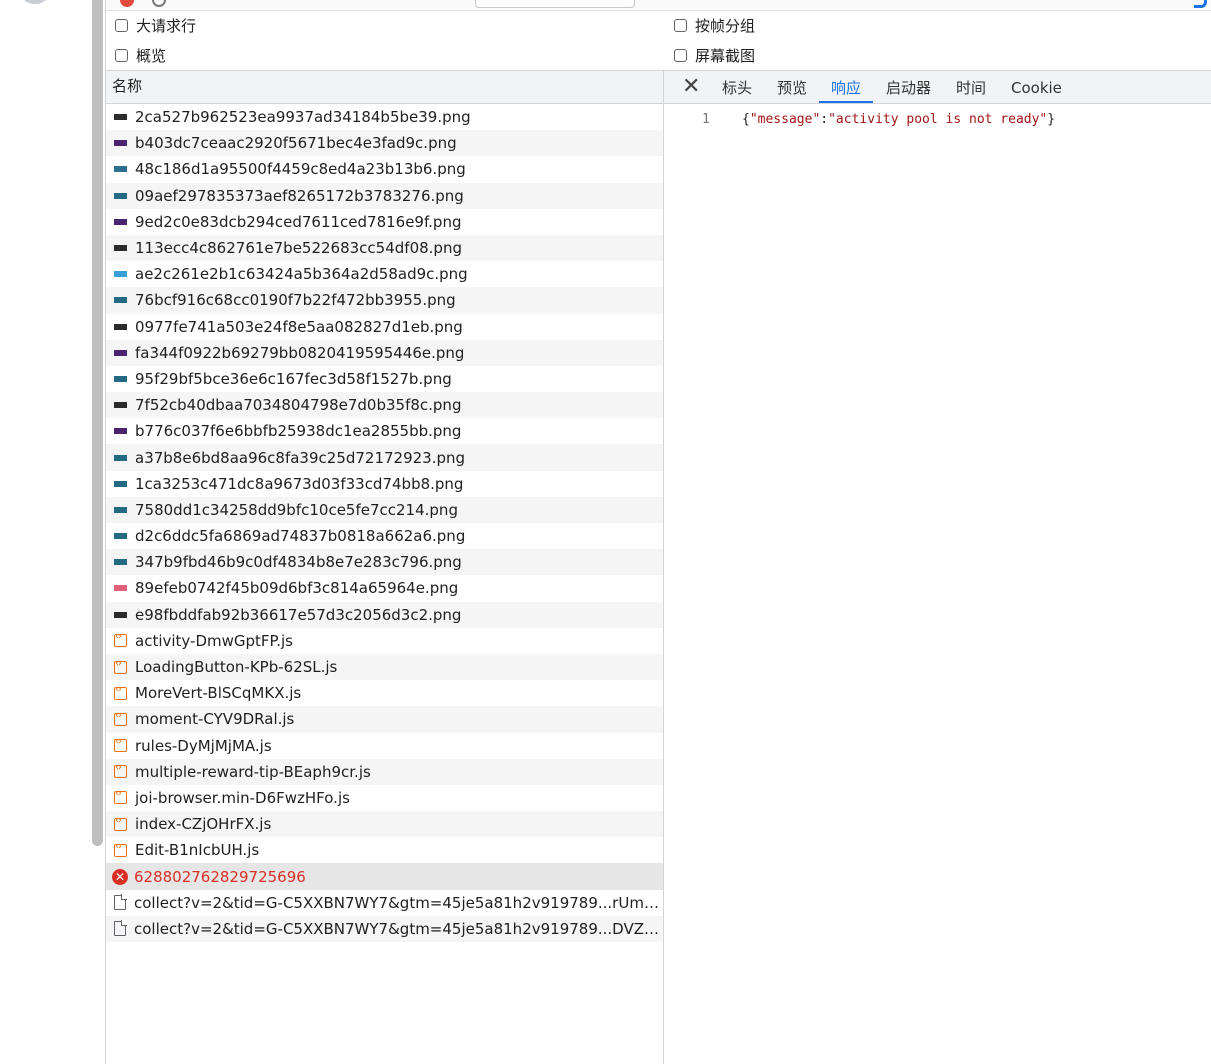 The height and width of the screenshot is (1064, 1211). I want to click on request-row: 2ca527b962523ea9937ad34184b5be39.png, so click(384, 117).